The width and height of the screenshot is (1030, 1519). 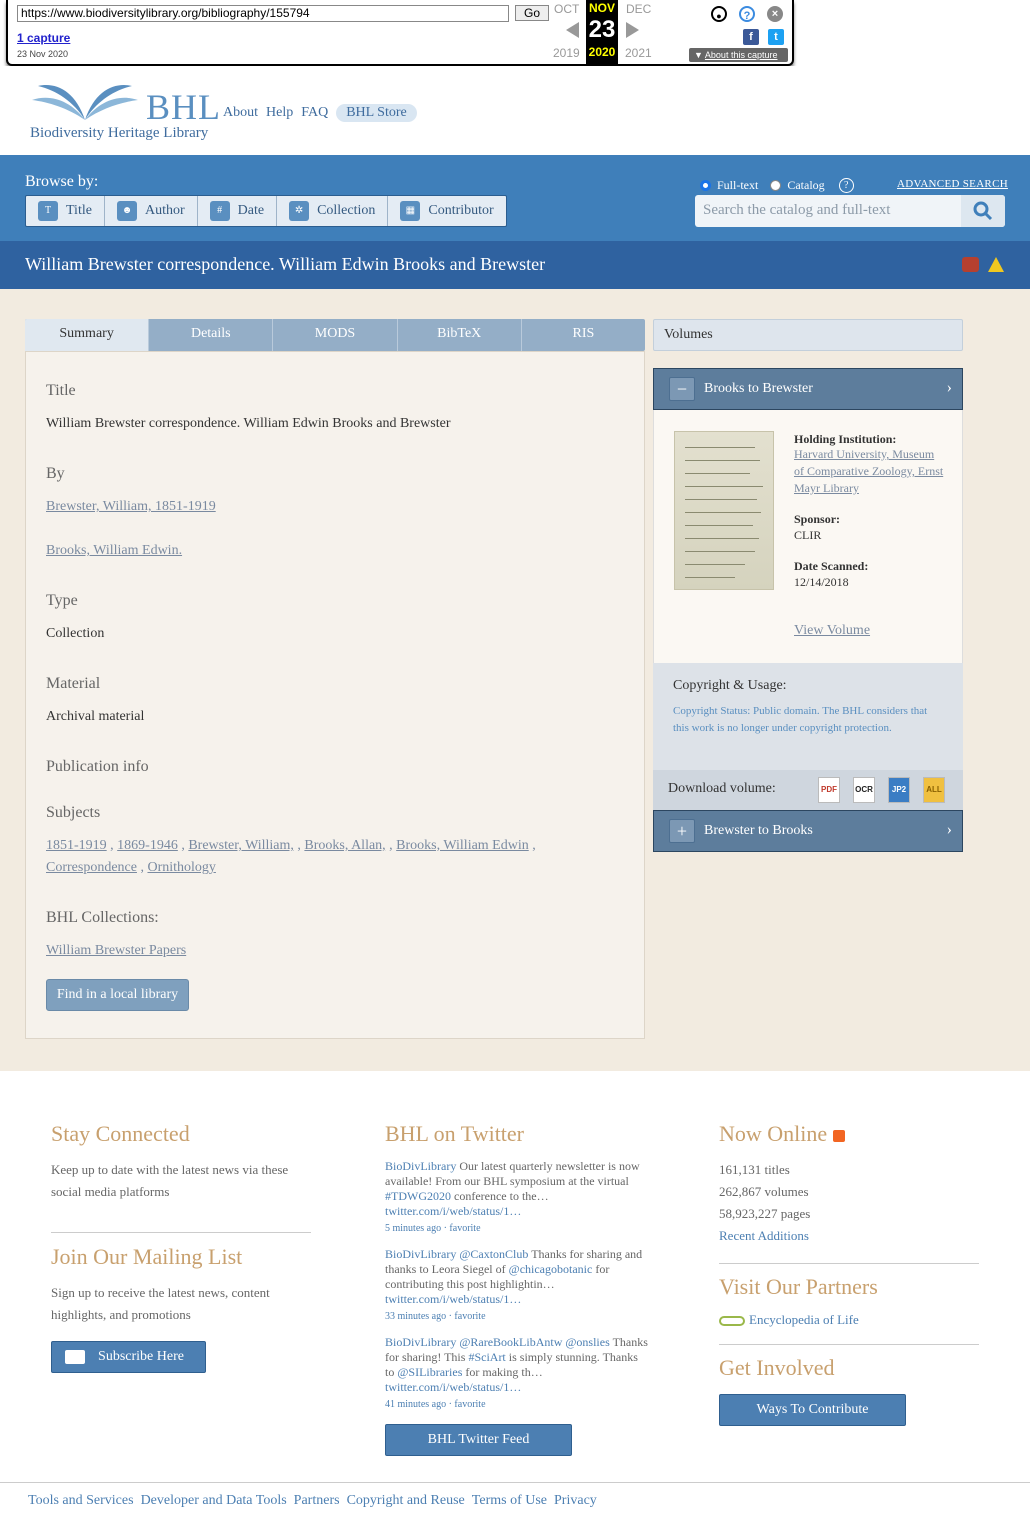 I want to click on browse-collection-button: ✲ Collection, so click(x=333, y=211).